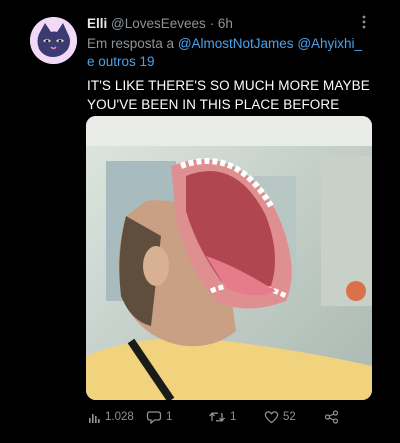 The image size is (400, 443). I want to click on reply-icon, so click(154, 417).